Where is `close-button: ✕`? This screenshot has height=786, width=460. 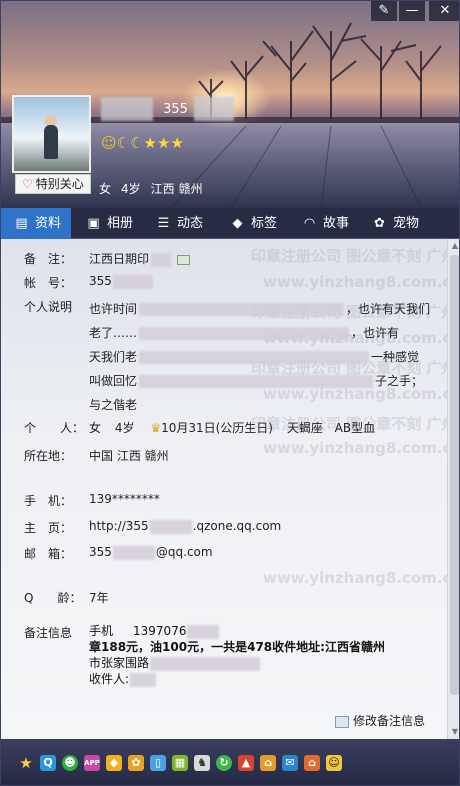
close-button: ✕ is located at coordinates (444, 11).